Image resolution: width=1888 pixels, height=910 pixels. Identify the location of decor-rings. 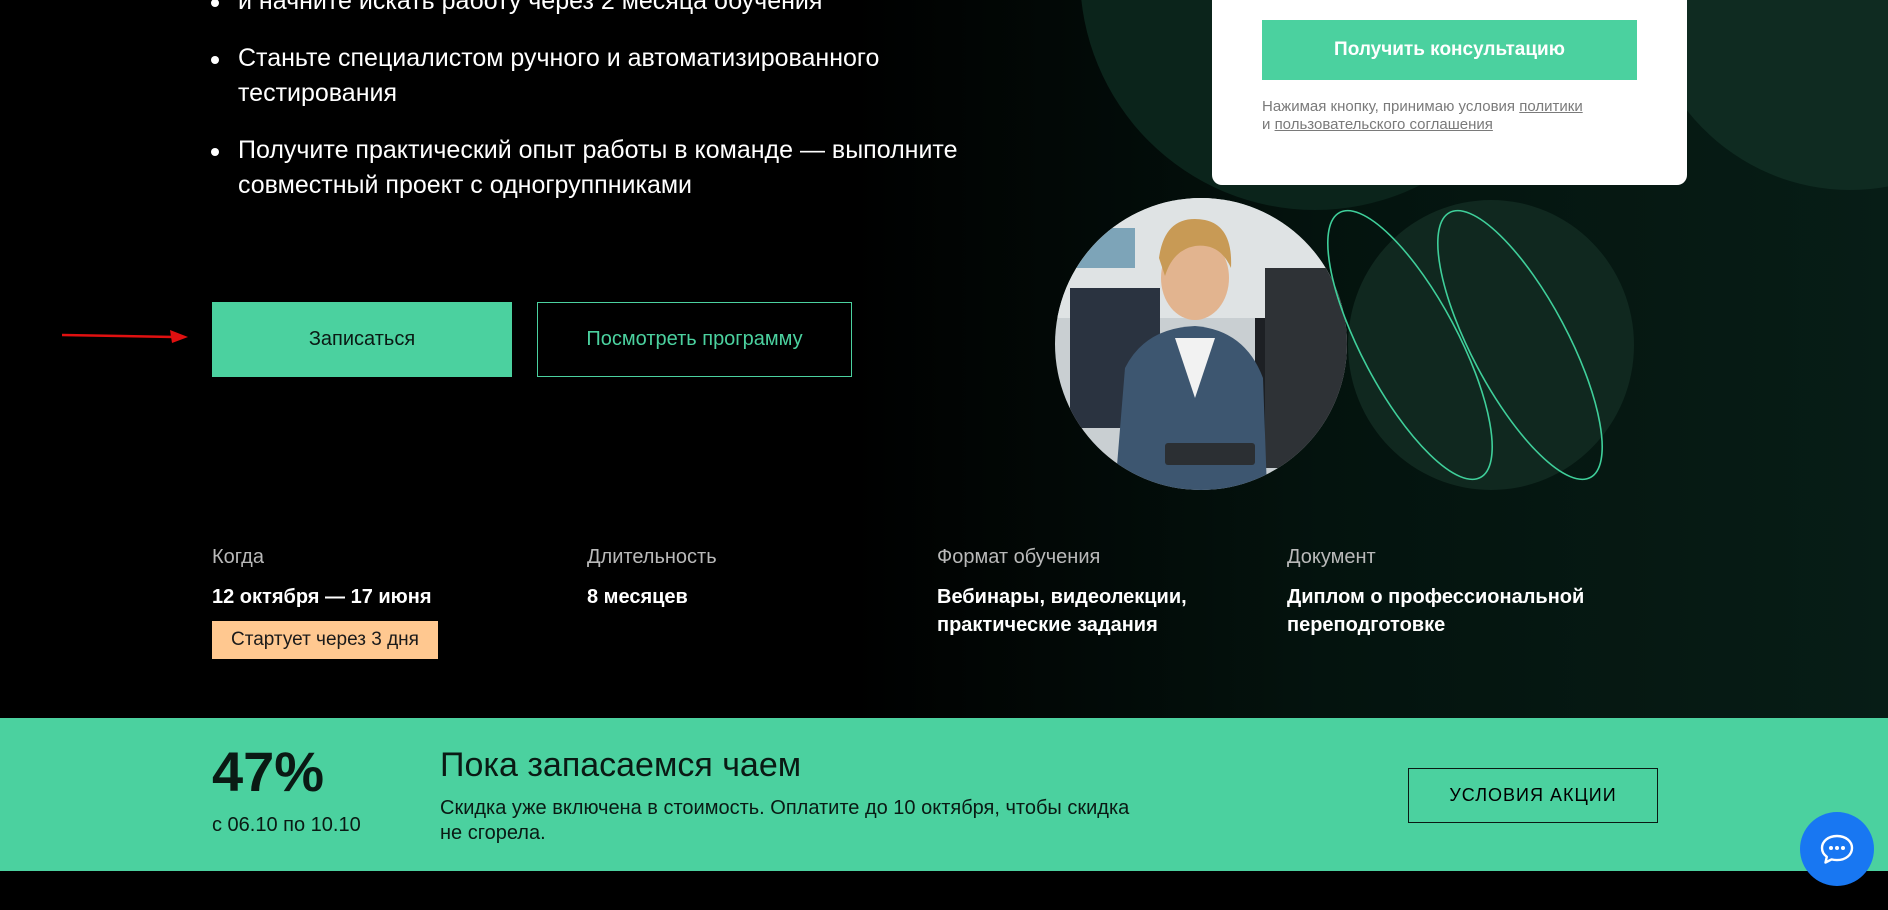
(1465, 345).